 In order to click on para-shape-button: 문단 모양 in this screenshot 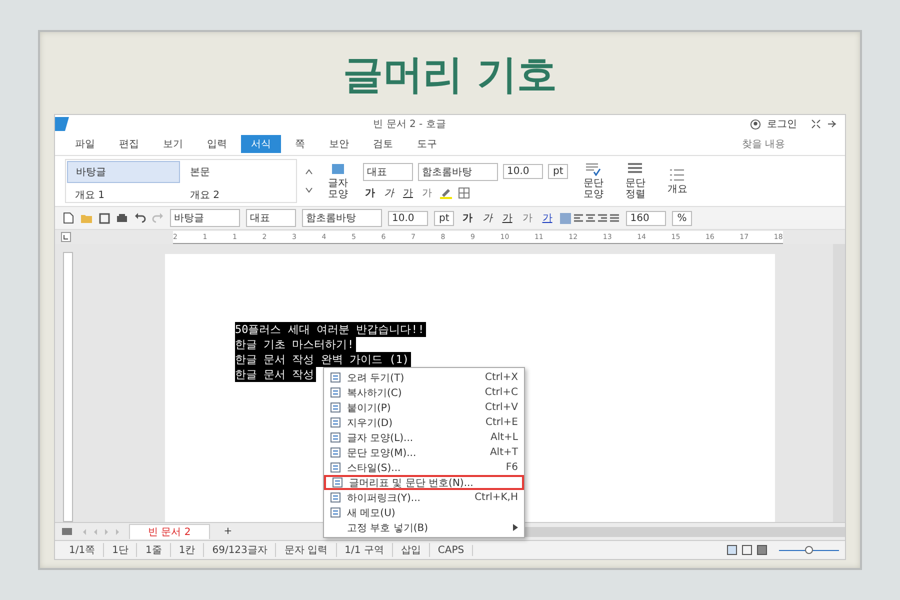, I will do `click(593, 181)`.